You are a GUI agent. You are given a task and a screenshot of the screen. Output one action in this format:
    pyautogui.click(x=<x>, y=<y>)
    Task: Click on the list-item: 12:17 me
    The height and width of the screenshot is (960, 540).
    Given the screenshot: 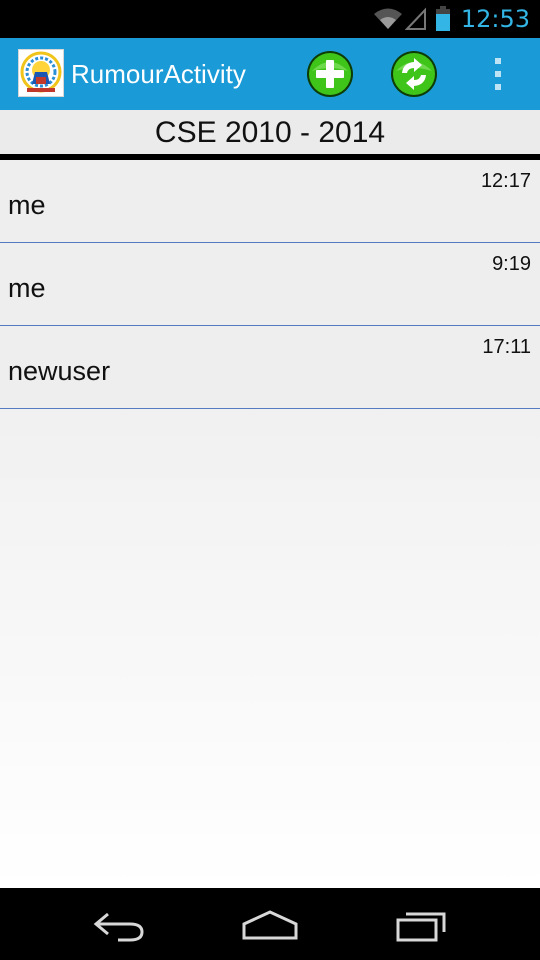 What is the action you would take?
    pyautogui.click(x=270, y=201)
    